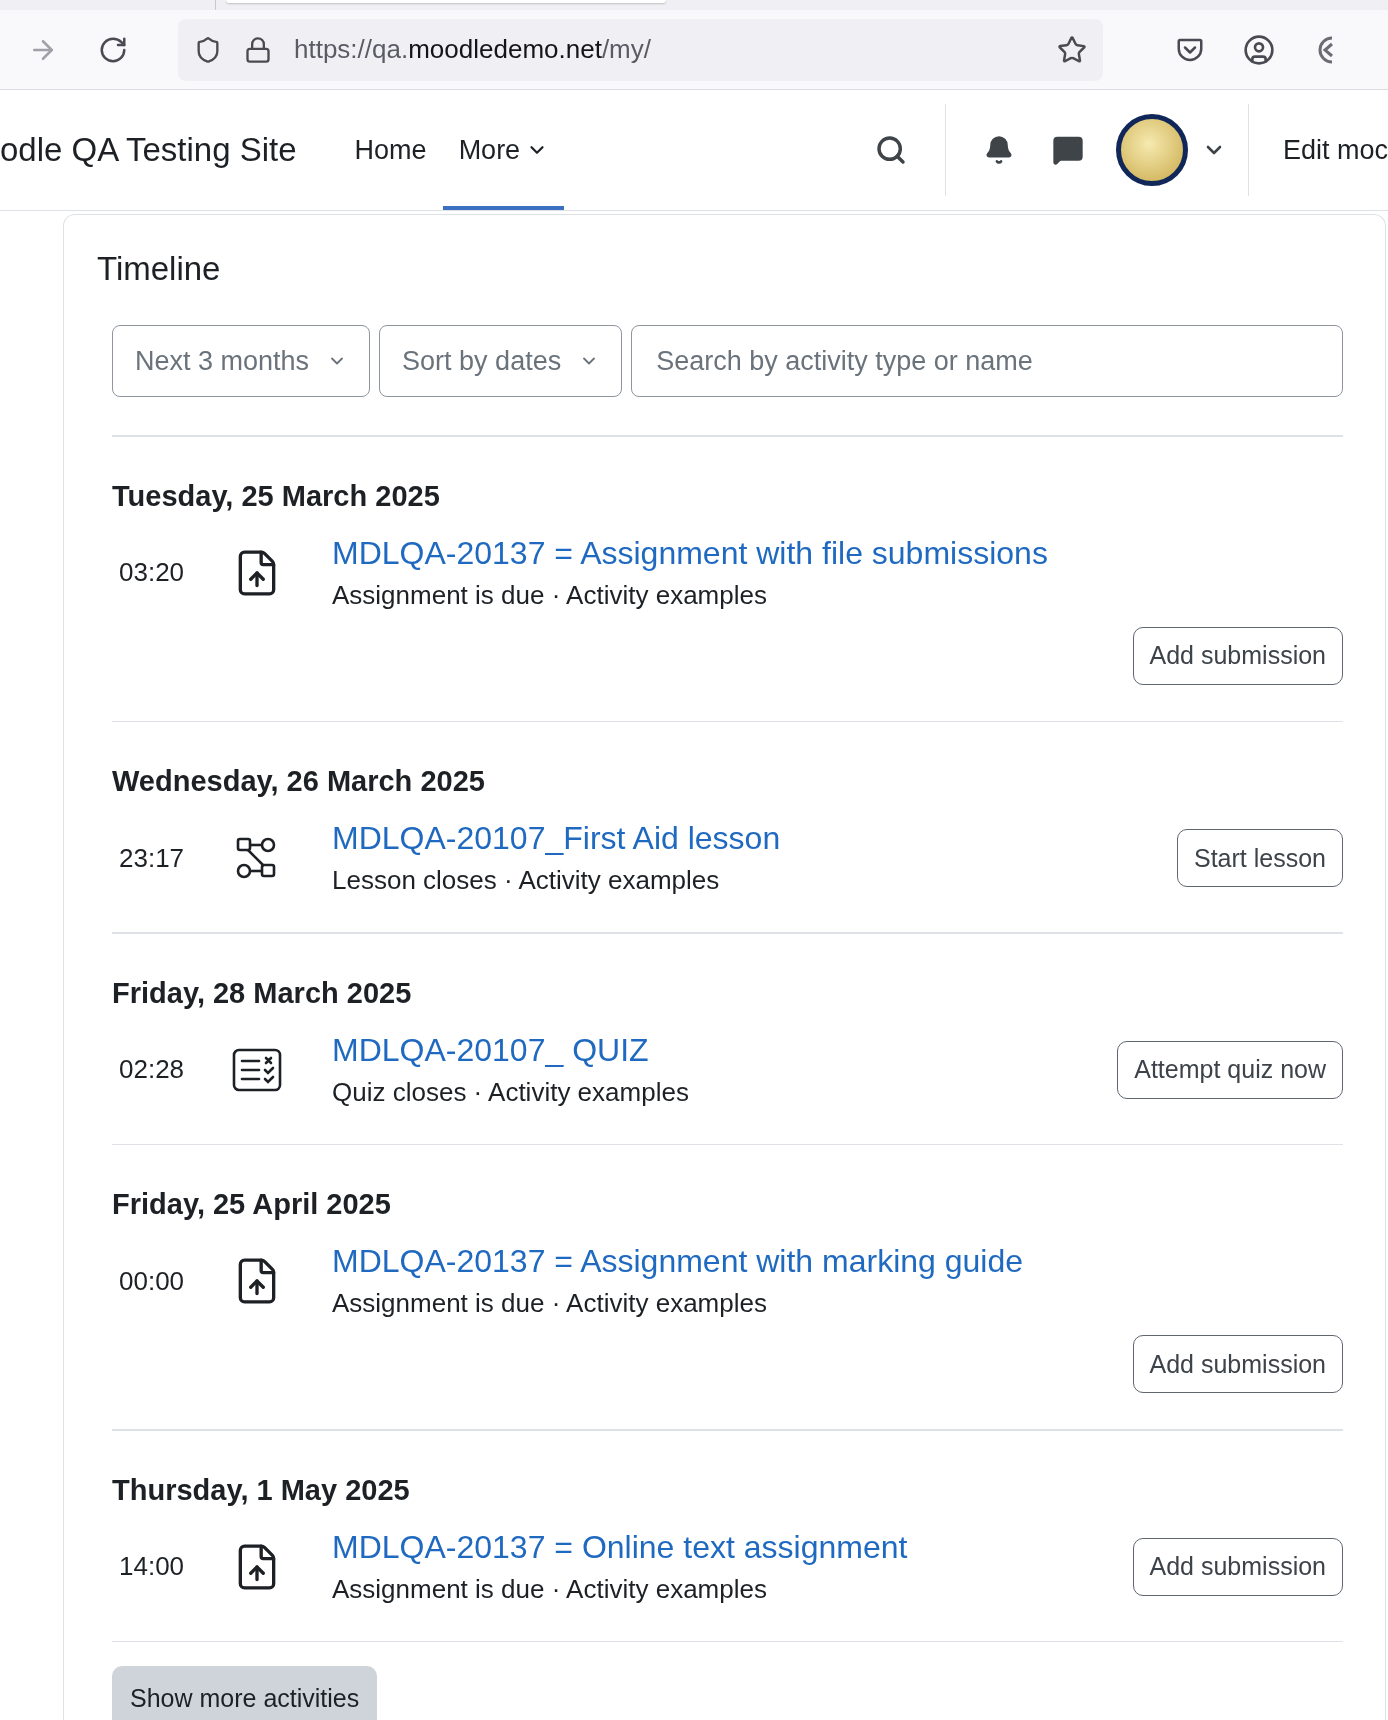 This screenshot has height=1720, width=1388. What do you see at coordinates (390, 150) in the screenshot?
I see `nav-link: Home` at bounding box center [390, 150].